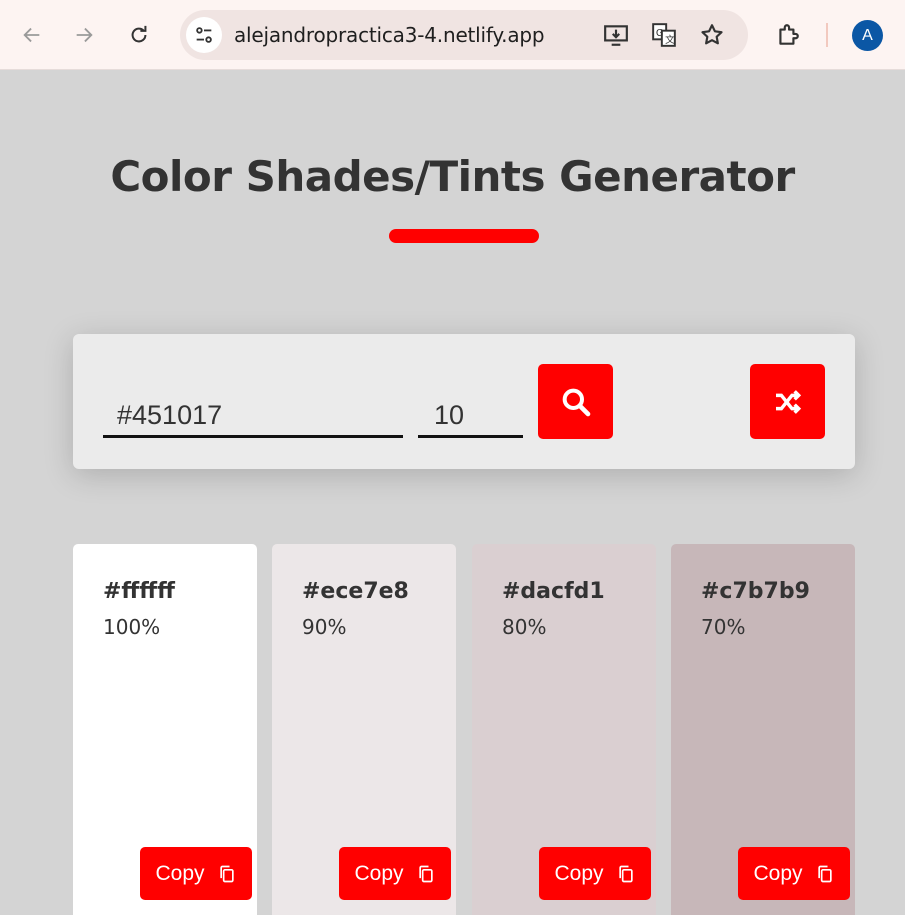  I want to click on bookmark-button, so click(712, 35).